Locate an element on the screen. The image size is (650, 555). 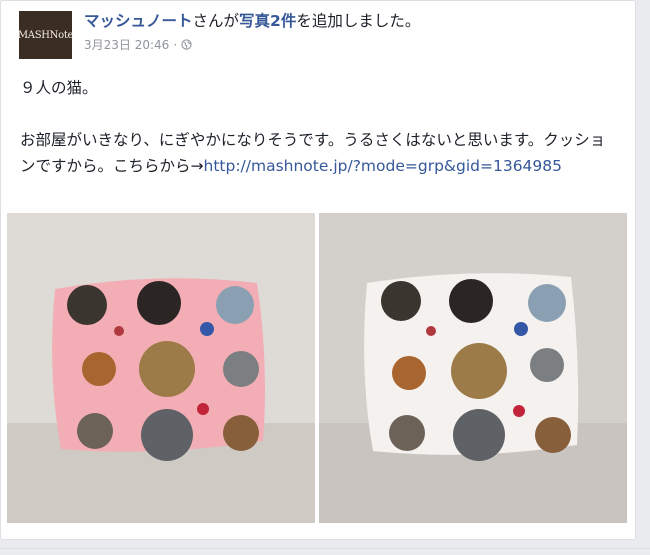
post-headline: マッシュノートさんが写真2件を追加しました。 is located at coordinates (252, 20).